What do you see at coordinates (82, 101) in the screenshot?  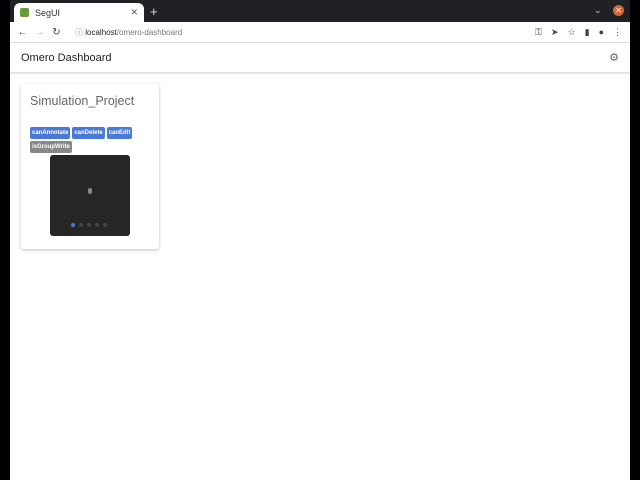 I see `project-title: Simulation_Project` at bounding box center [82, 101].